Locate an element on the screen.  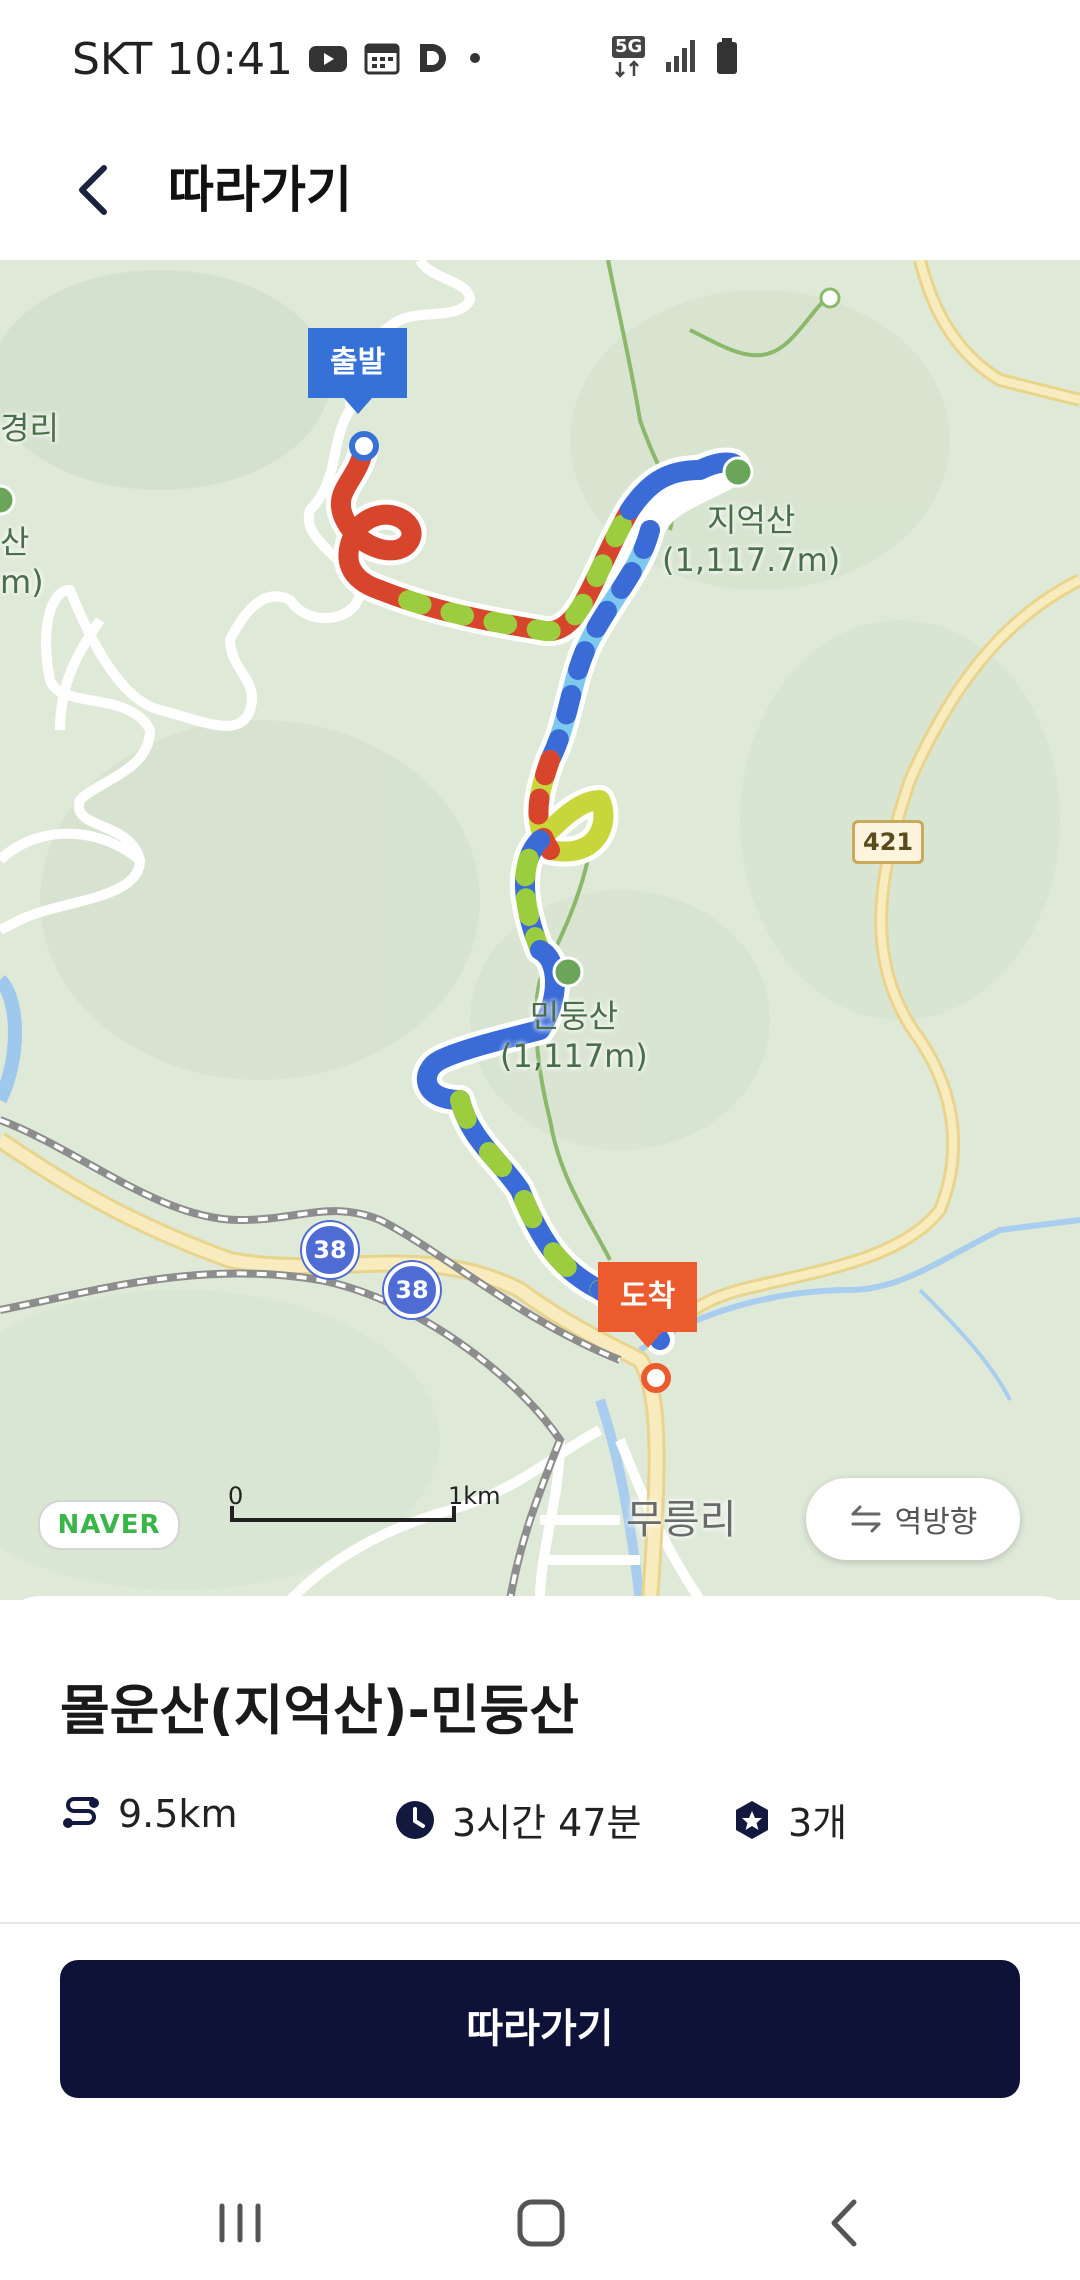
start-marker: 출발 is located at coordinates (358, 371).